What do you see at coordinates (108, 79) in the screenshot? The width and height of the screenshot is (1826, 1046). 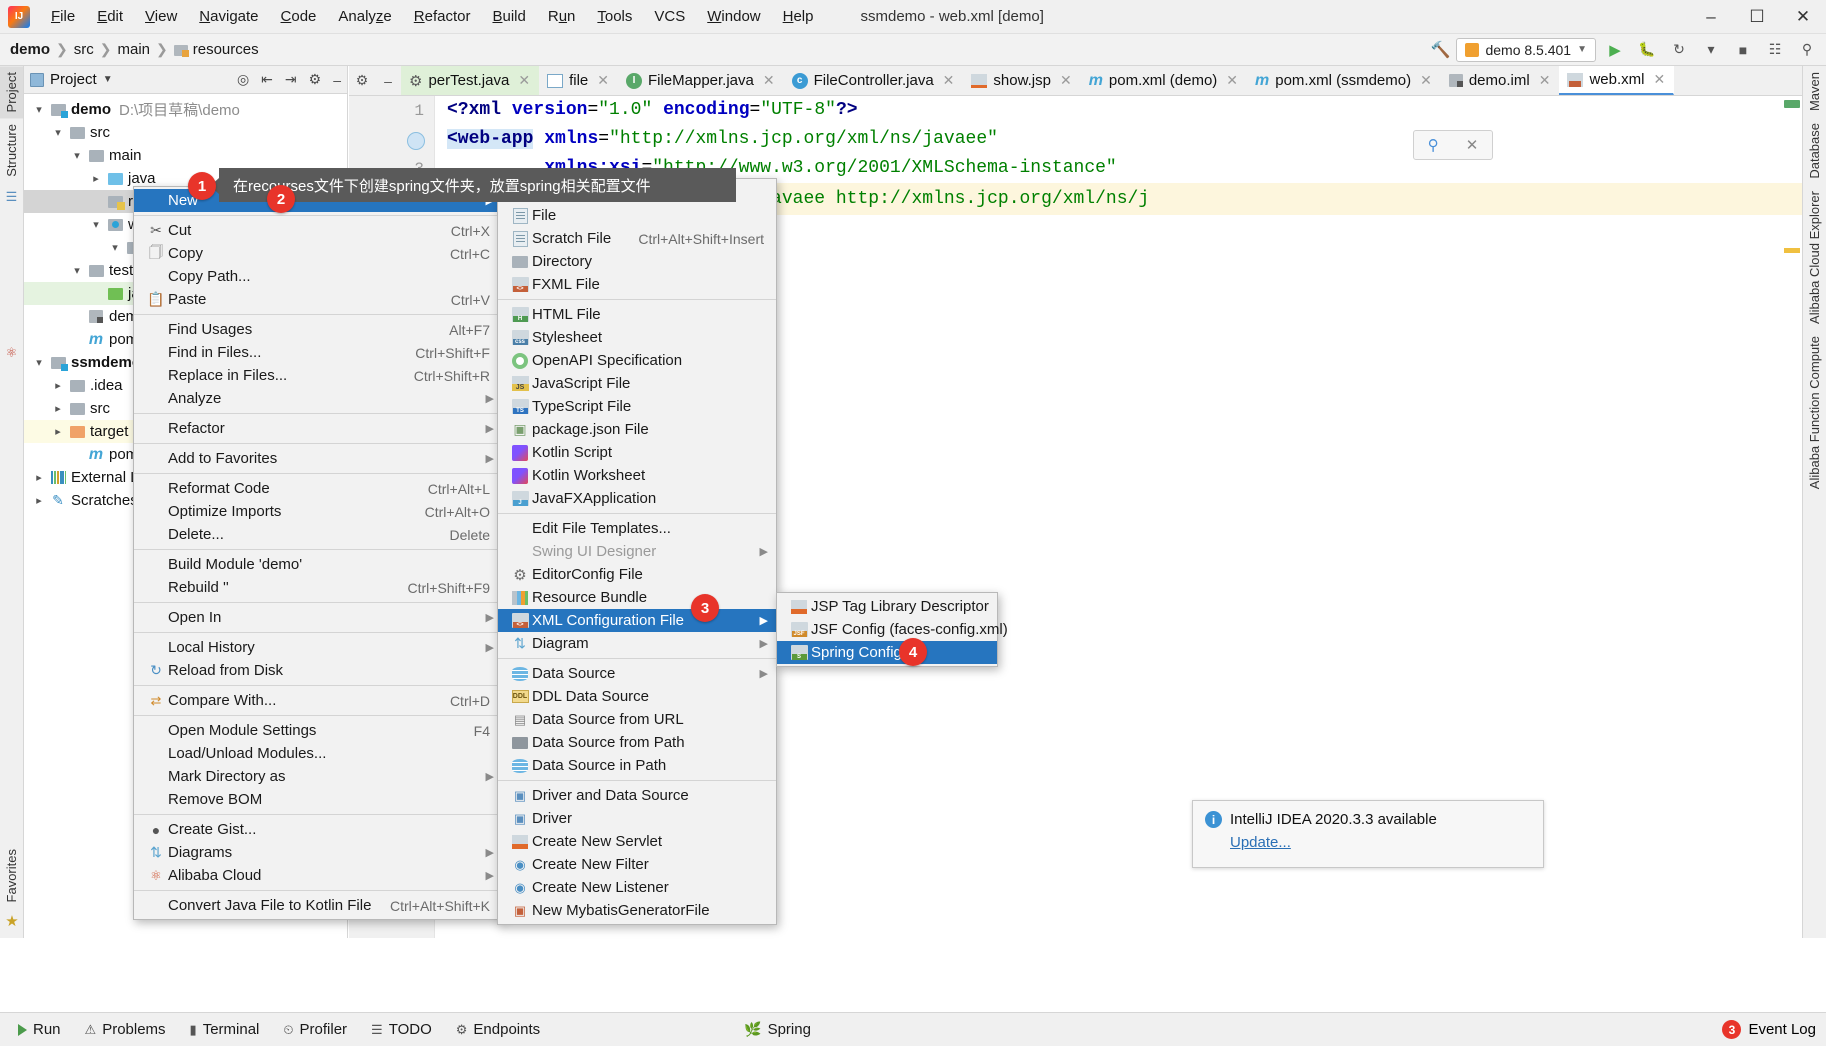 I see `chevron-down-icon: ▼` at bounding box center [108, 79].